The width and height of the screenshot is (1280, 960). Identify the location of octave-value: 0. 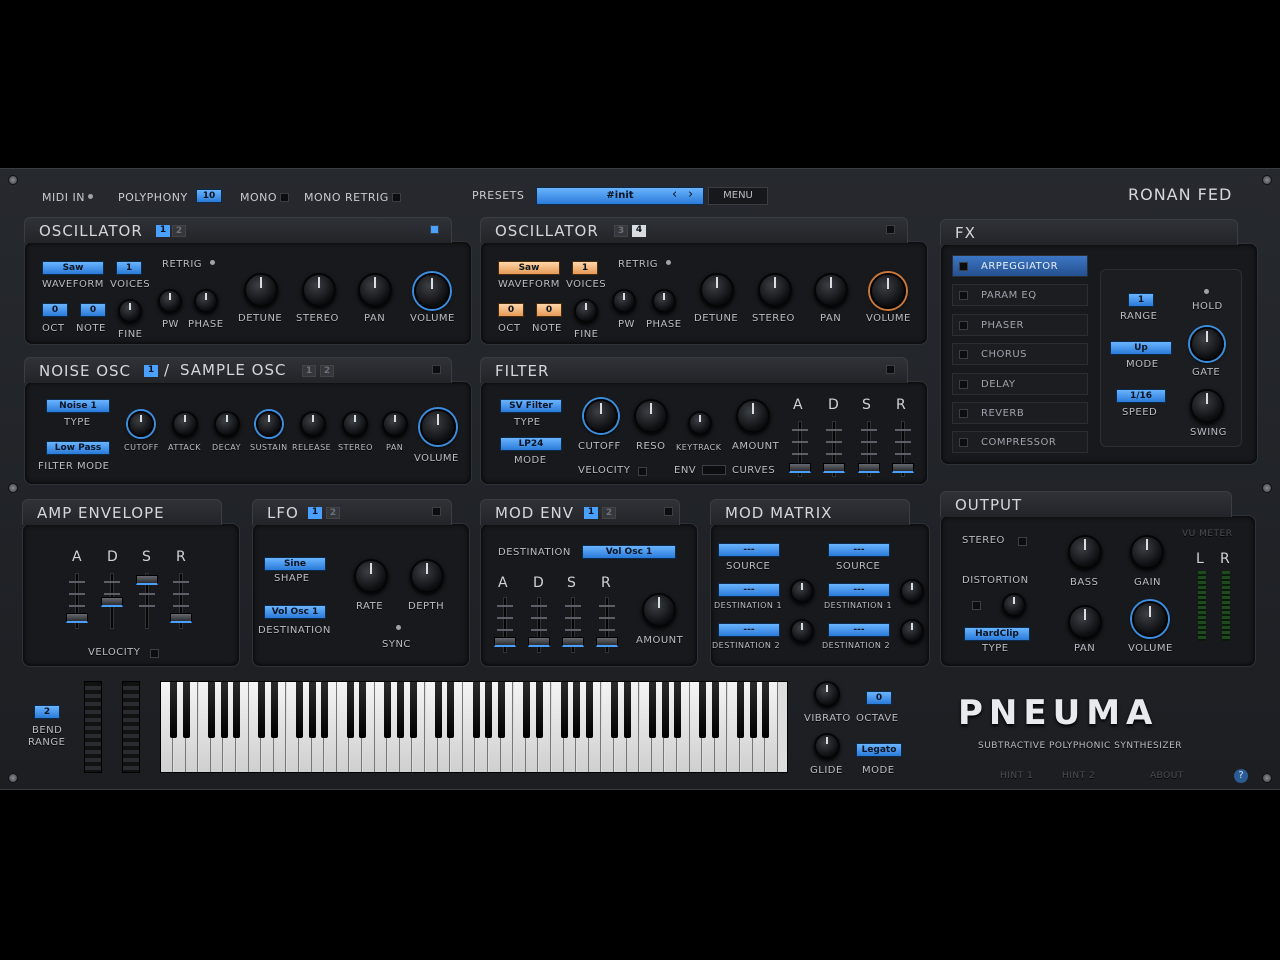
(879, 698).